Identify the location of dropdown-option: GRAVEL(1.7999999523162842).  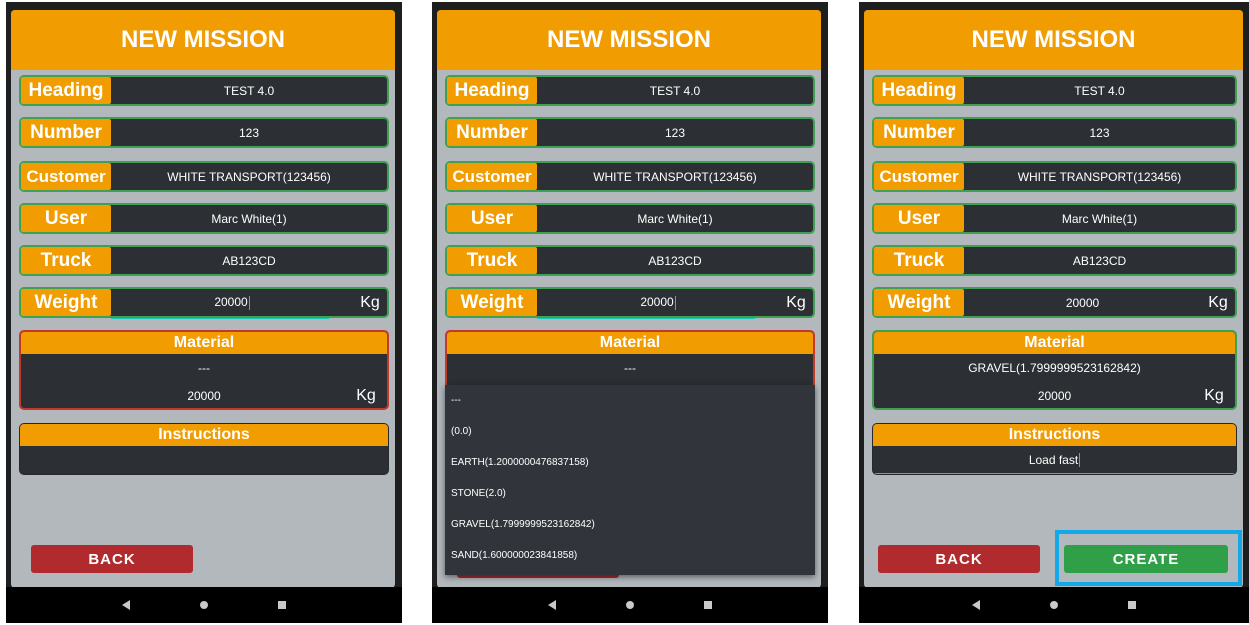
(630, 524).